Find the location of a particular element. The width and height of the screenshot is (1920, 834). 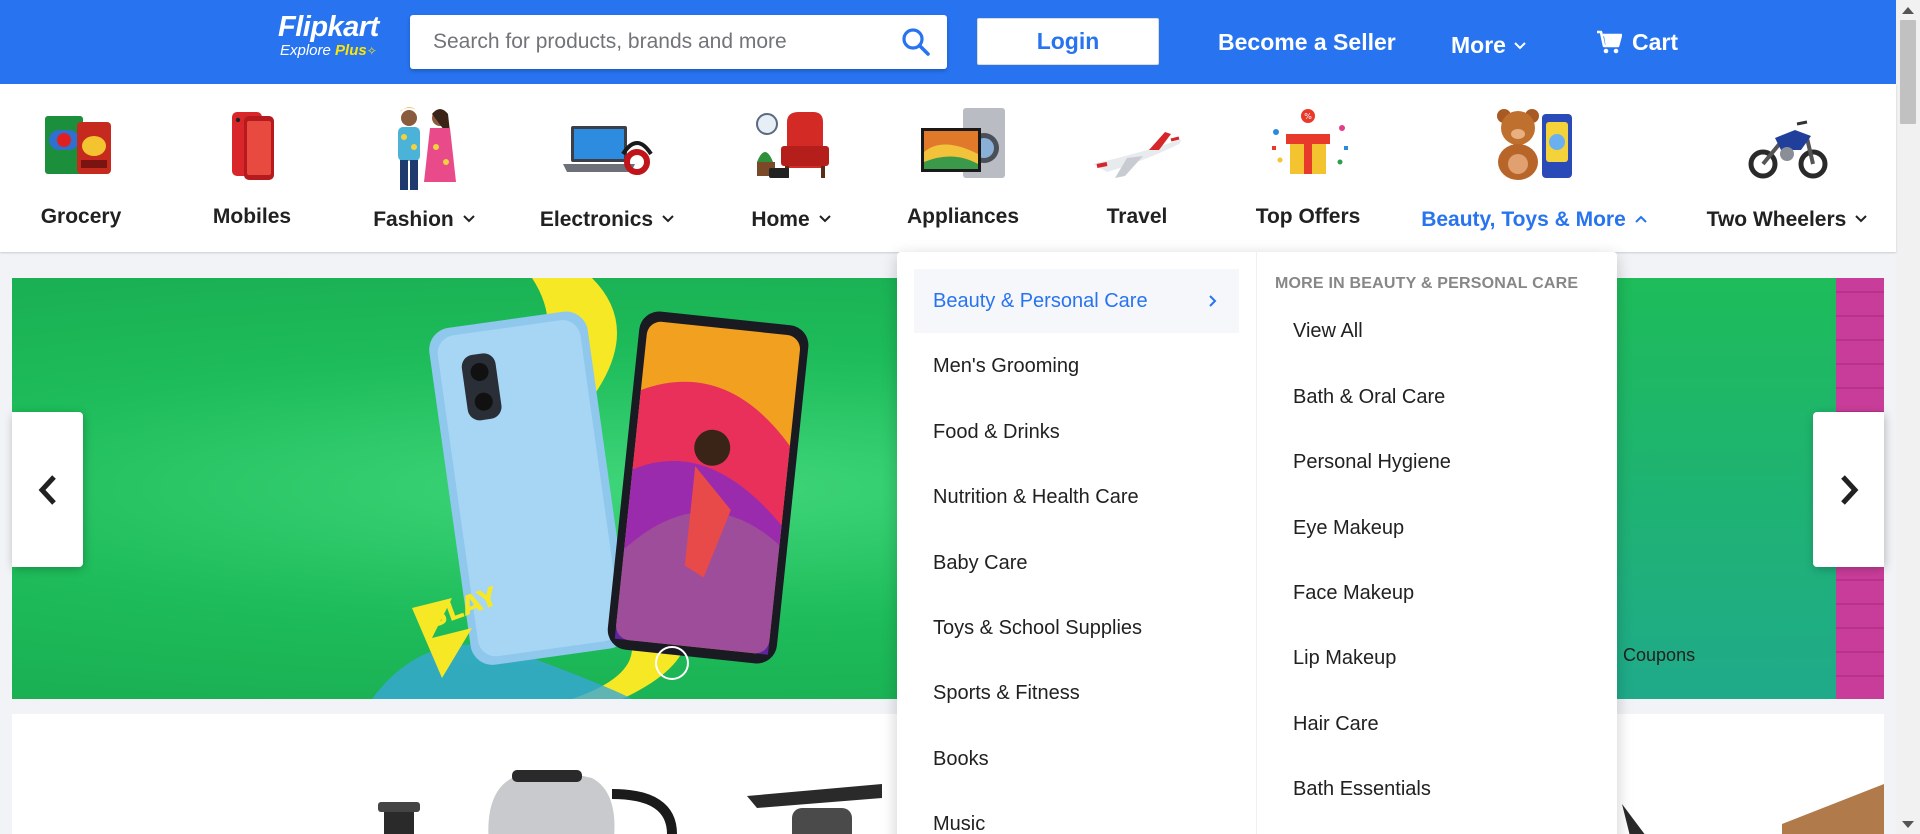

category-label-text: Beauty, Toys & More is located at coordinates (1523, 219).